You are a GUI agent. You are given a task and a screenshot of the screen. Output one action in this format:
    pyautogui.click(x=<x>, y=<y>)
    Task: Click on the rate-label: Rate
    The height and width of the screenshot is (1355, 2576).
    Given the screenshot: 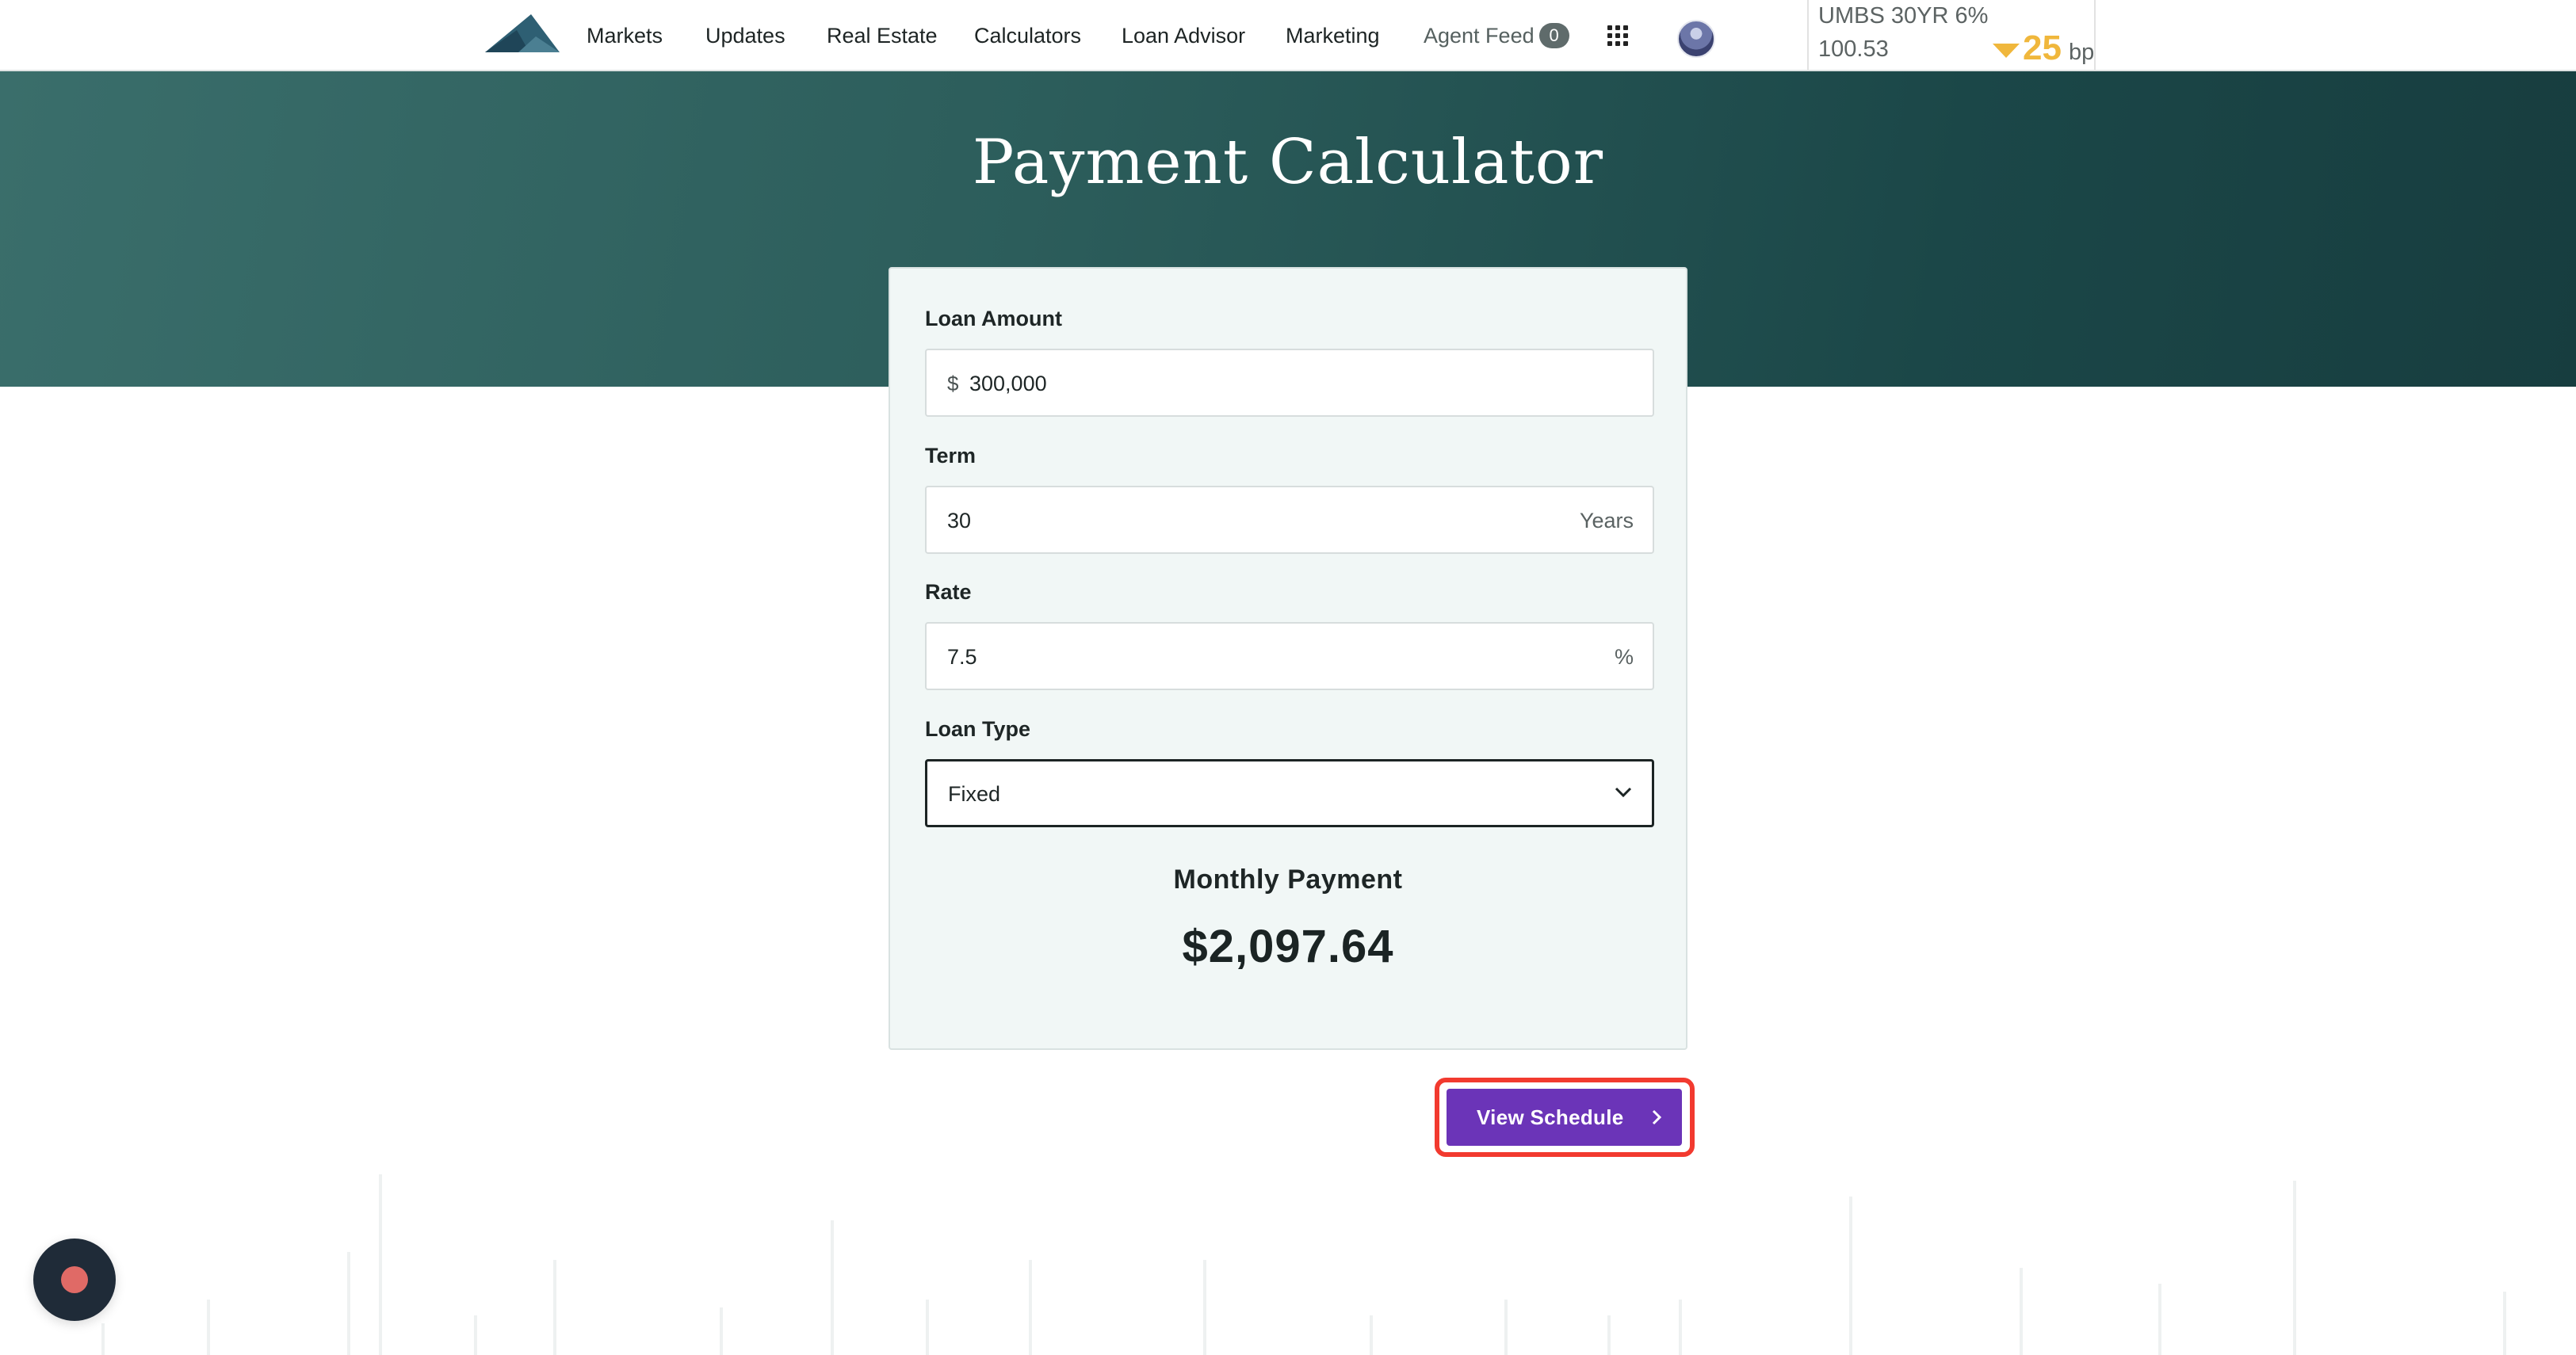 What is the action you would take?
    pyautogui.click(x=949, y=592)
    